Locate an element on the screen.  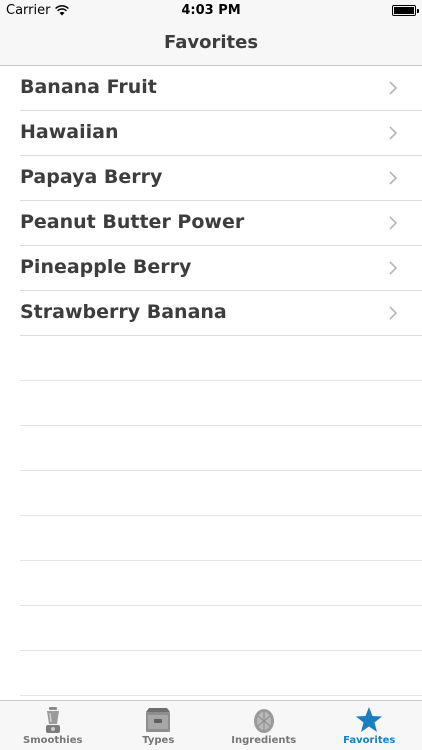
tab-bar: Smoothies Types Ingredients Favorites is located at coordinates (211, 725).